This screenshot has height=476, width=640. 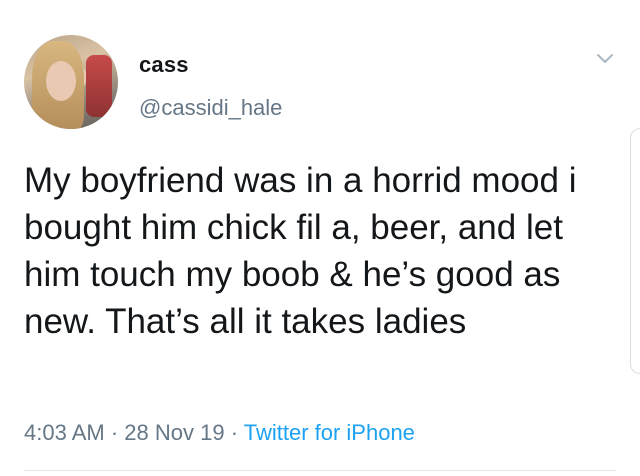 I want to click on chevron-down-icon, so click(x=605, y=59).